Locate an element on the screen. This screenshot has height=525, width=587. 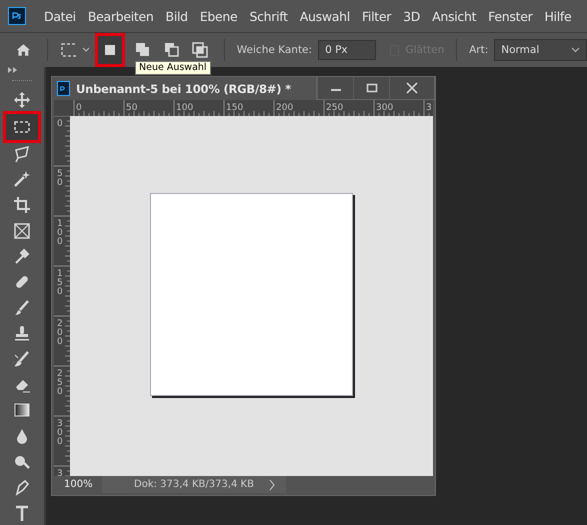
magic-wand-icon is located at coordinates (22, 179).